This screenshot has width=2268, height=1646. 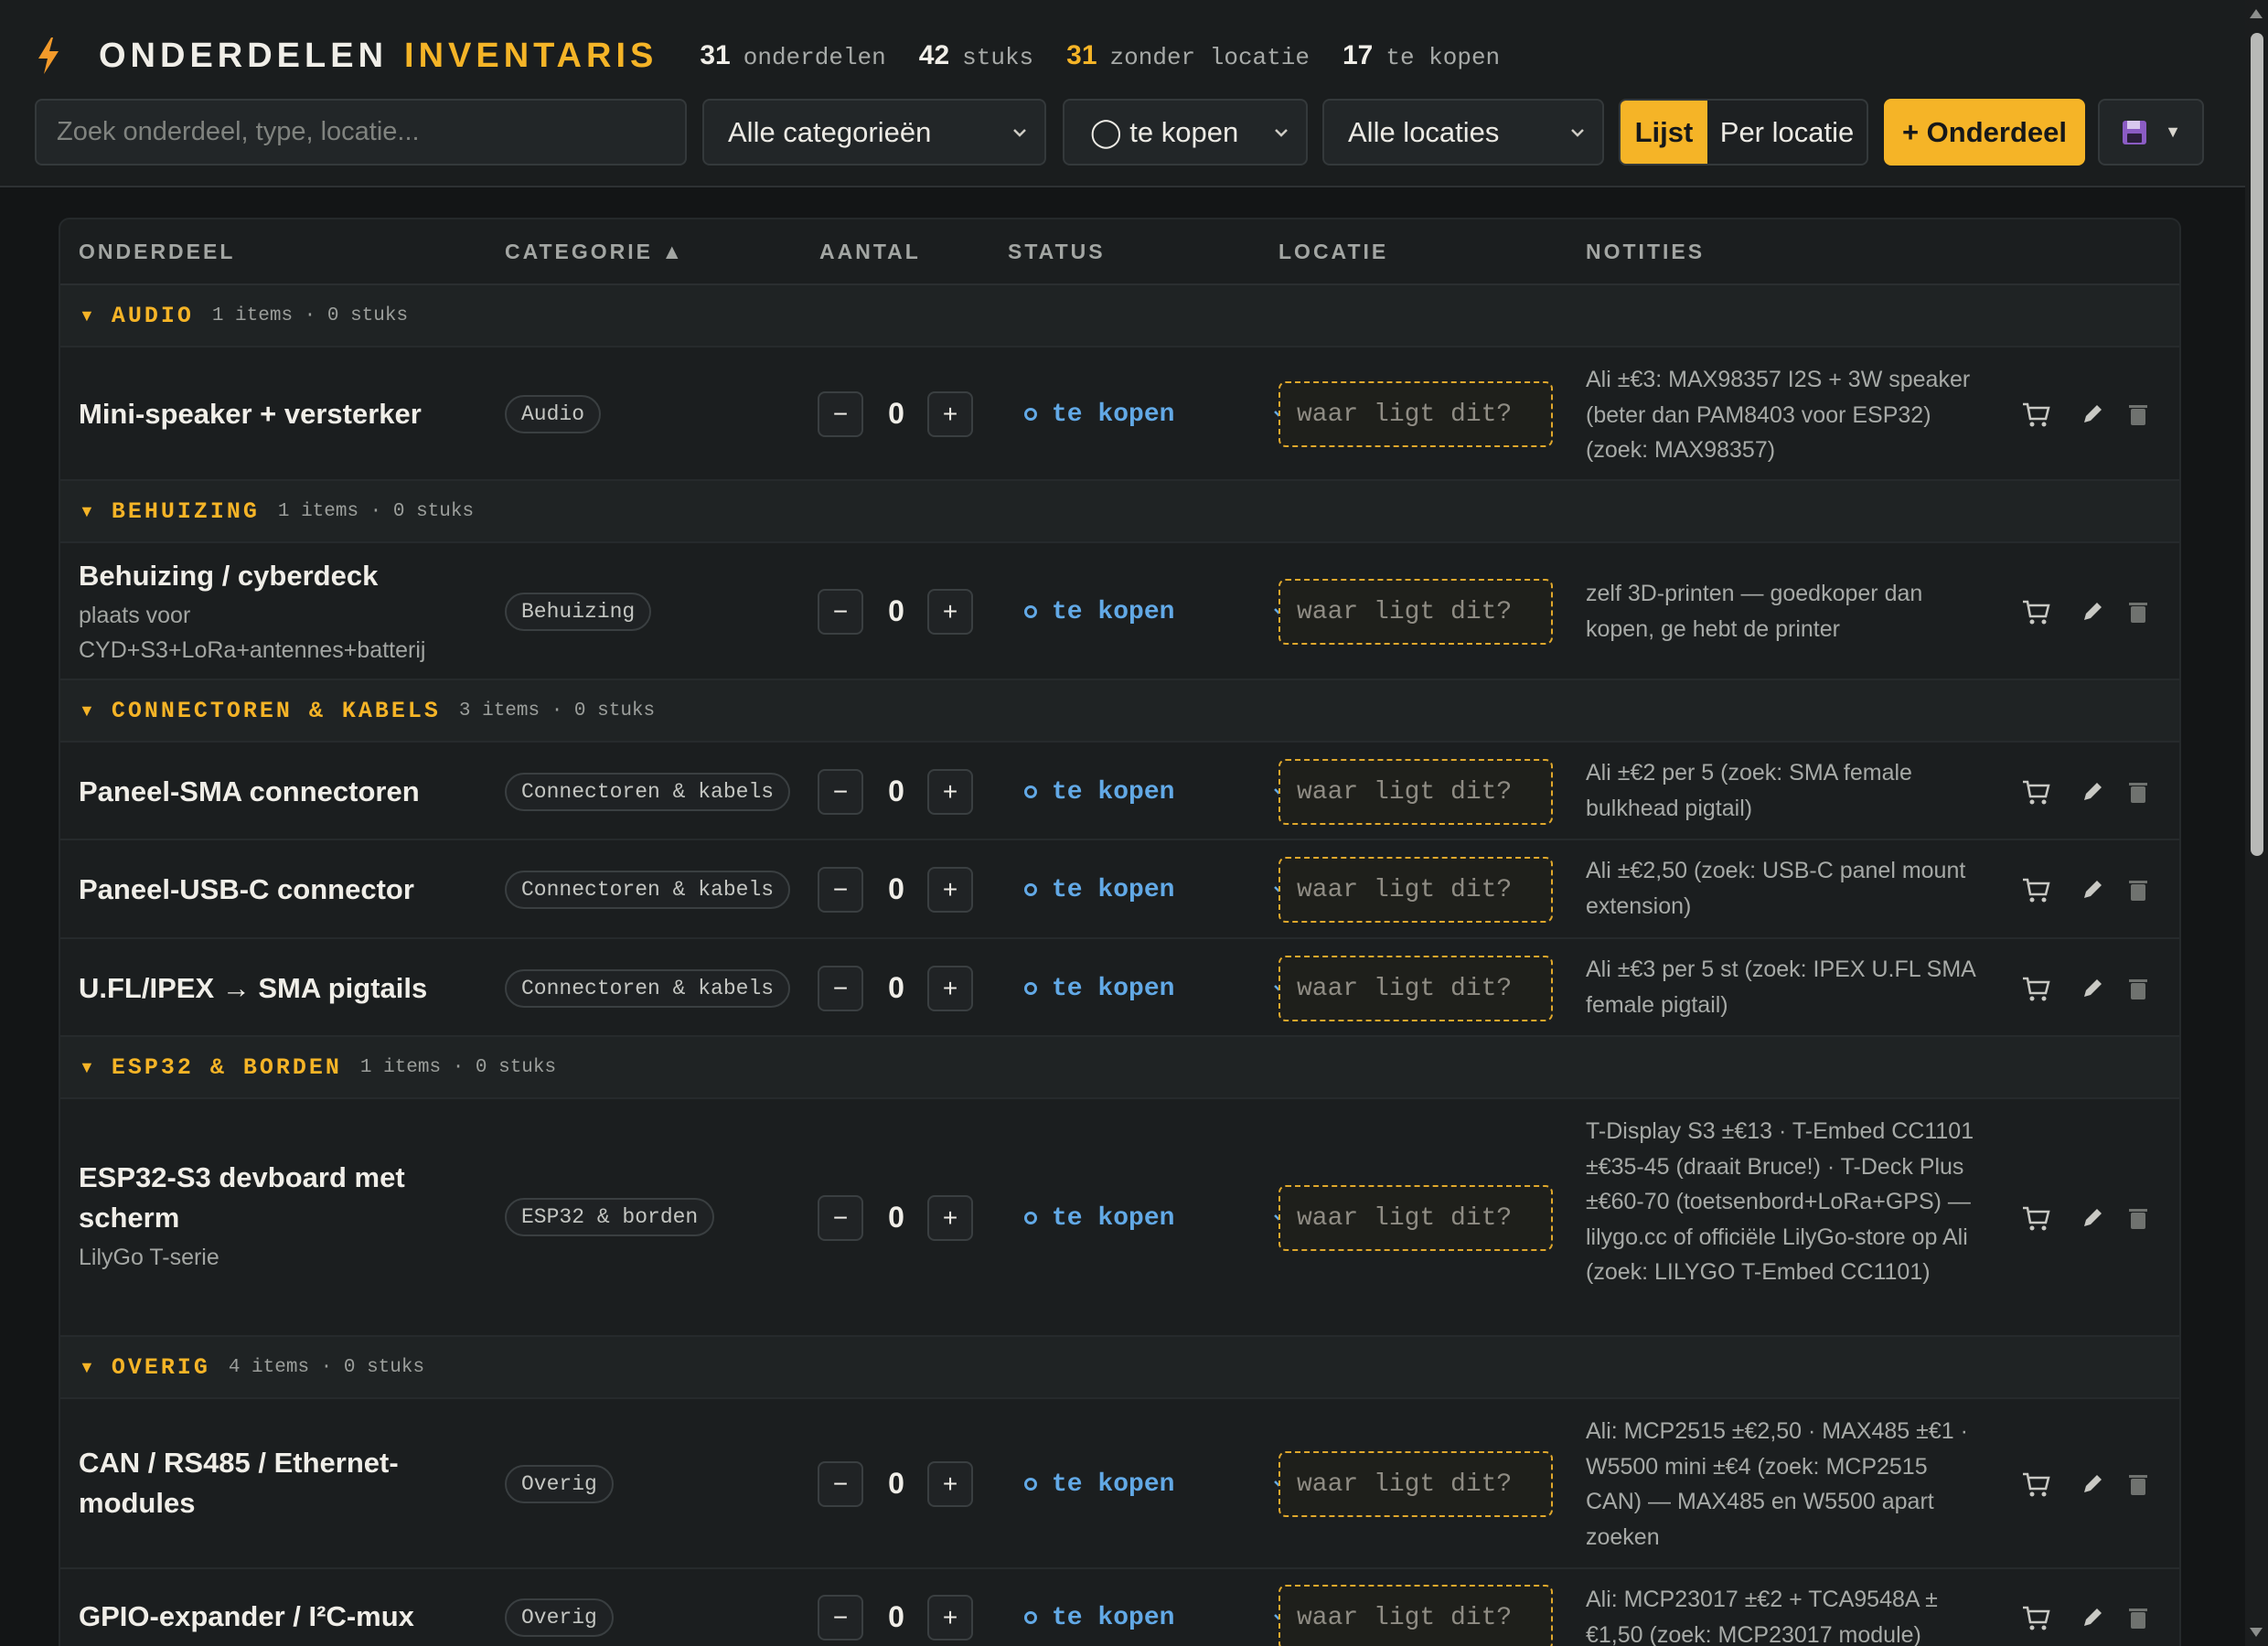 I want to click on view-toggle: Lijst Per locatie, so click(x=1743, y=132).